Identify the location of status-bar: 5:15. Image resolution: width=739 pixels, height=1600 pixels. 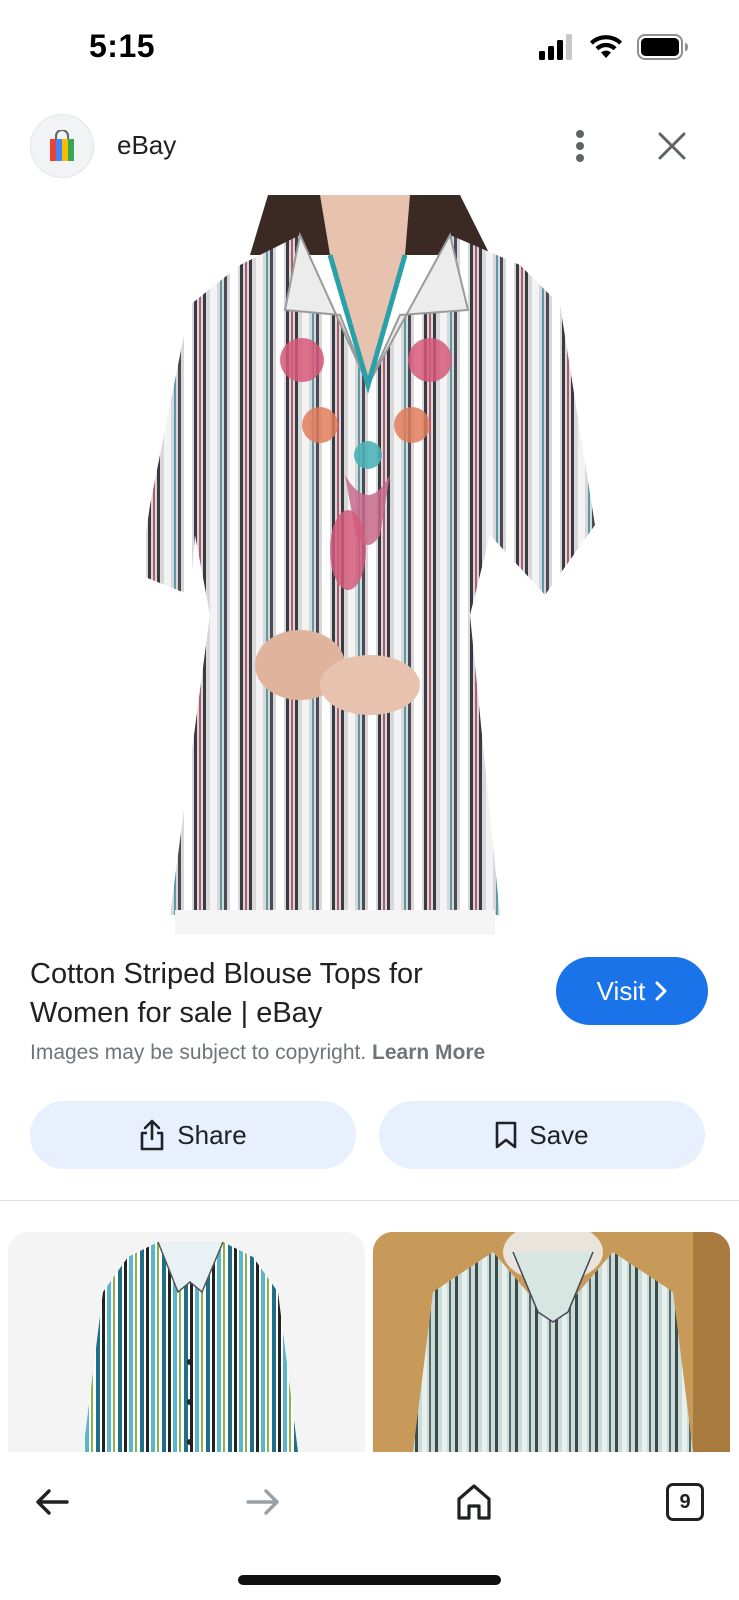
(369, 50).